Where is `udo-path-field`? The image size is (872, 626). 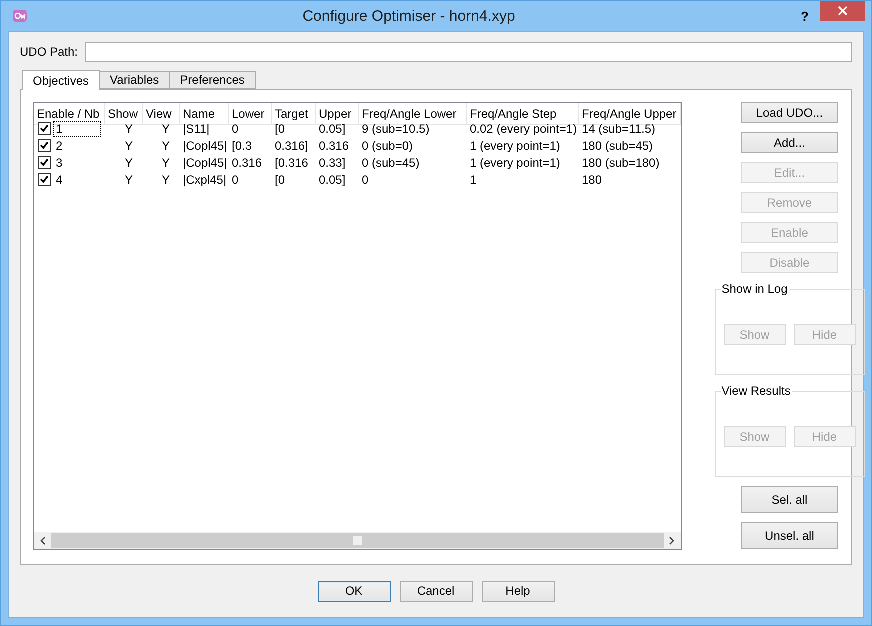
udo-path-field is located at coordinates (468, 52).